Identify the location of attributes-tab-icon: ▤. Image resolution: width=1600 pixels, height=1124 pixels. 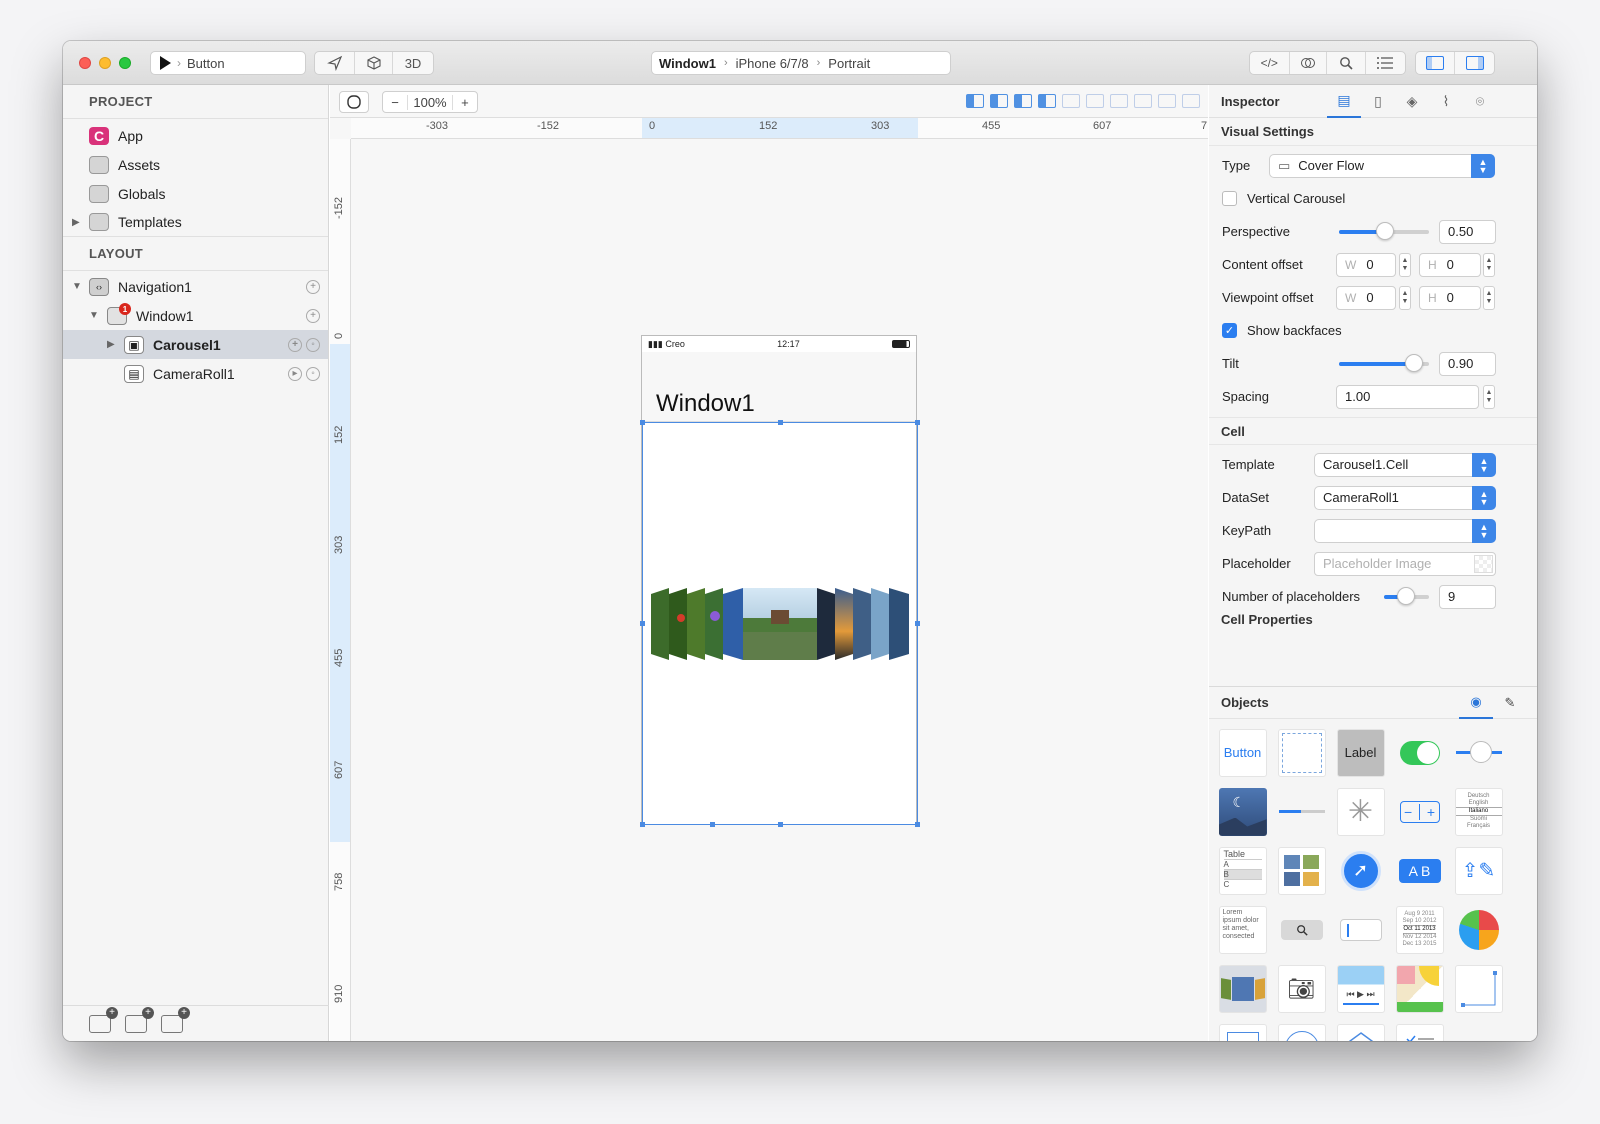
(1344, 101).